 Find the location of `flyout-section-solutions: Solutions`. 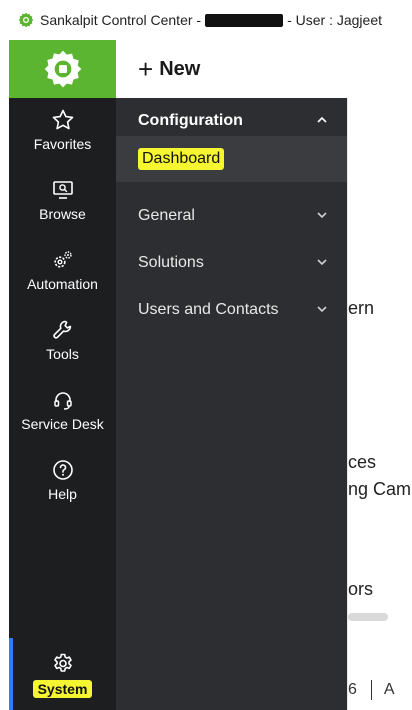

flyout-section-solutions: Solutions is located at coordinates (231, 263).